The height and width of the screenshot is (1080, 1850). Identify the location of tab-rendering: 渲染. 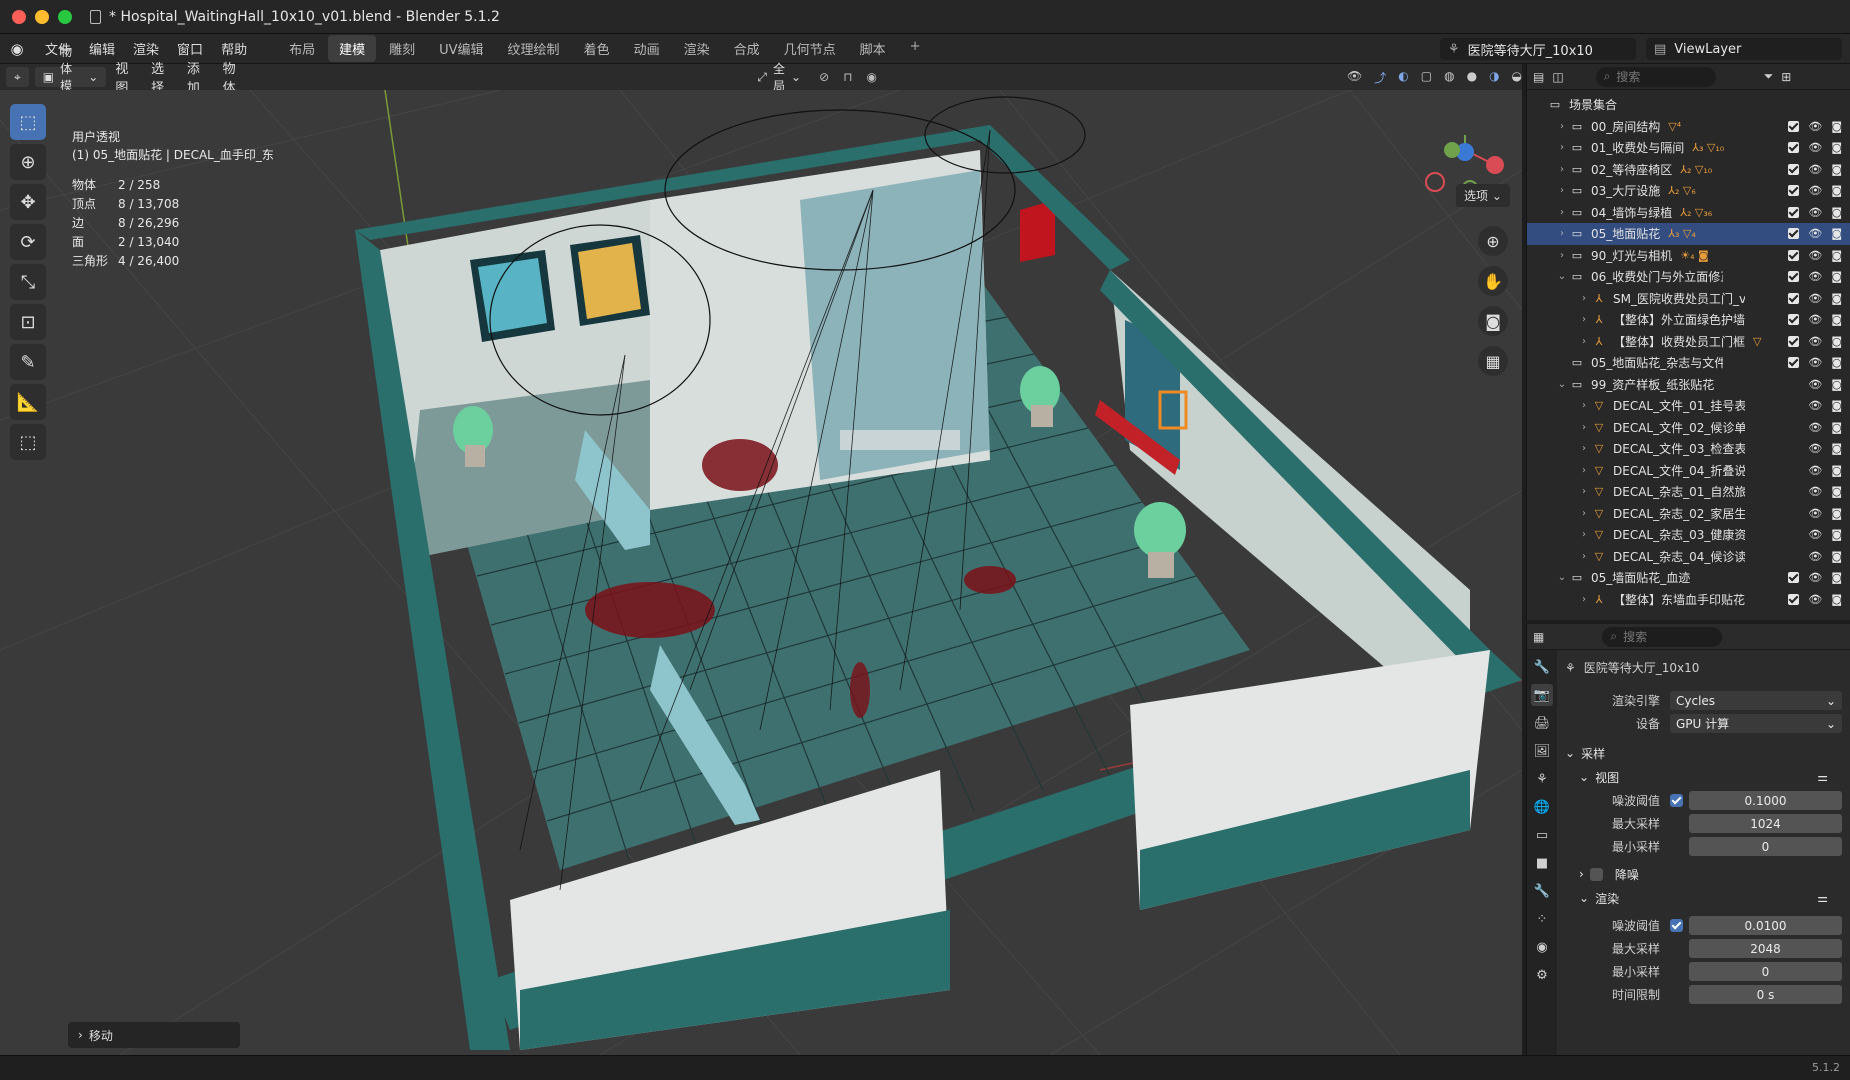
(697, 48).